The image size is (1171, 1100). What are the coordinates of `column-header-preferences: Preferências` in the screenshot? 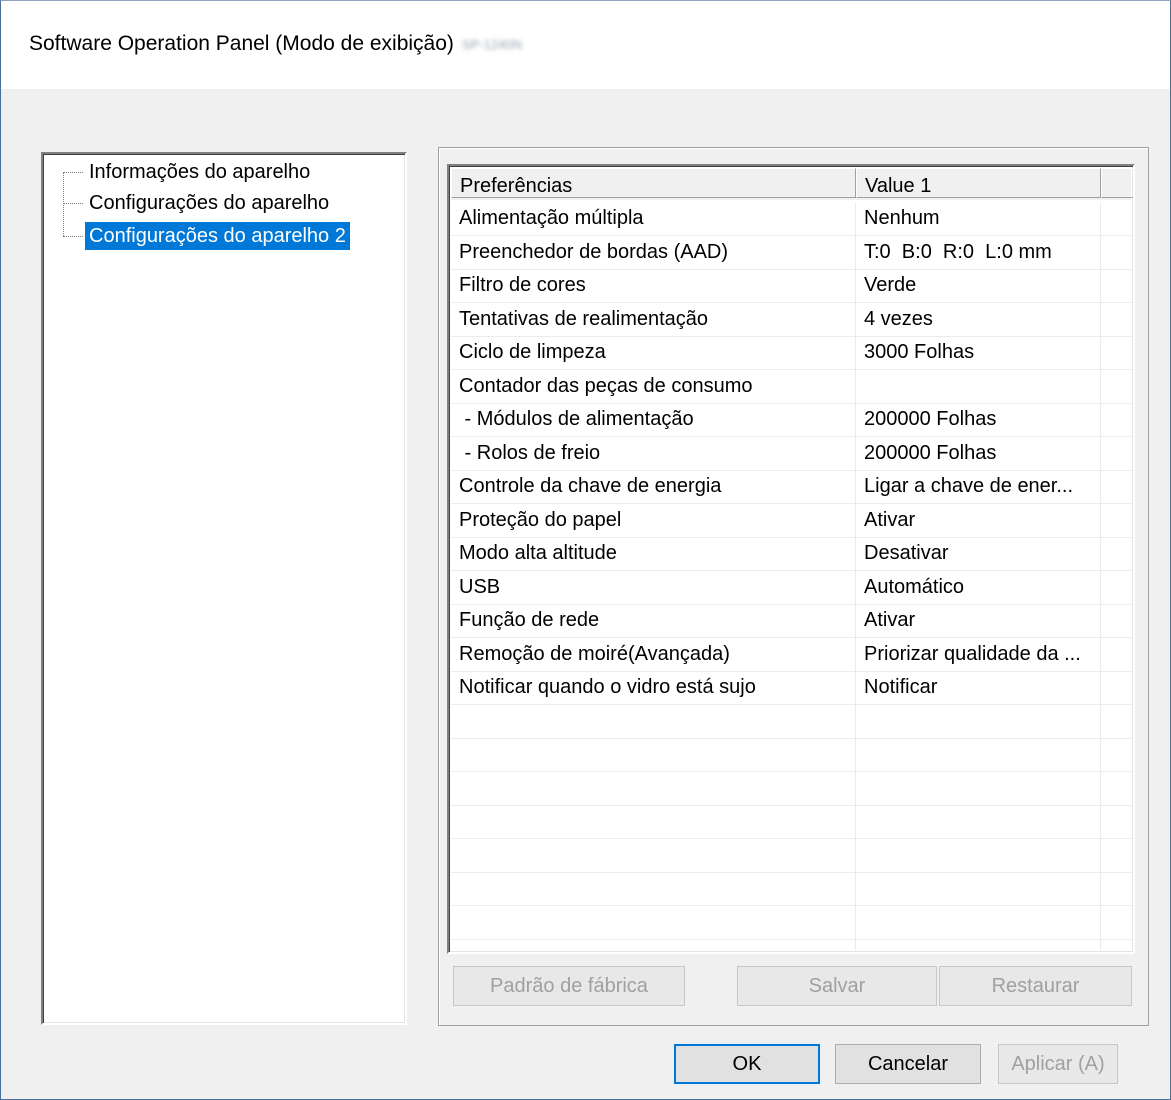 It's located at (653, 183).